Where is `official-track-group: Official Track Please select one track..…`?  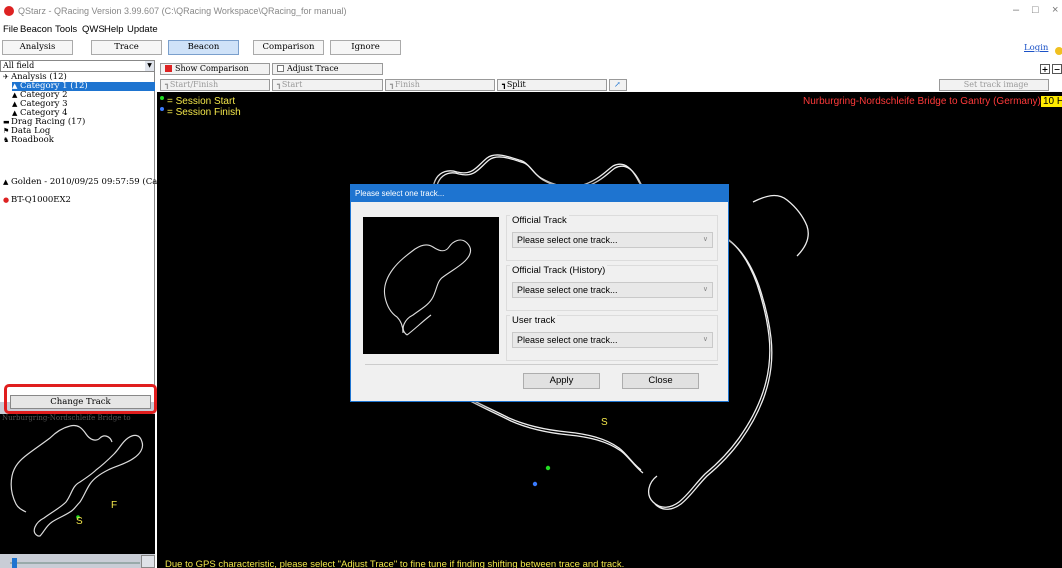
official-track-group: Official Track Please select one track..… is located at coordinates (612, 238).